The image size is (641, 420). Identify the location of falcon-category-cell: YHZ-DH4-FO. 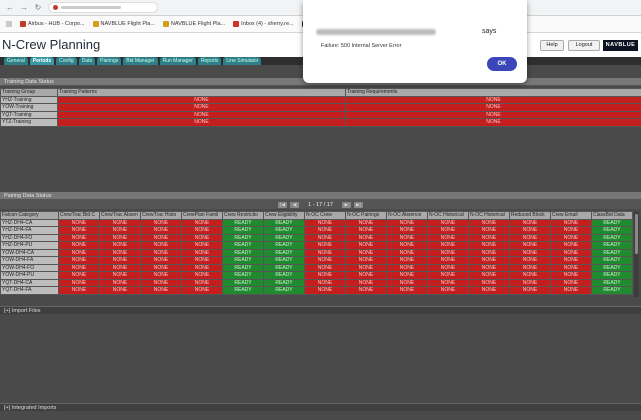
(29, 237).